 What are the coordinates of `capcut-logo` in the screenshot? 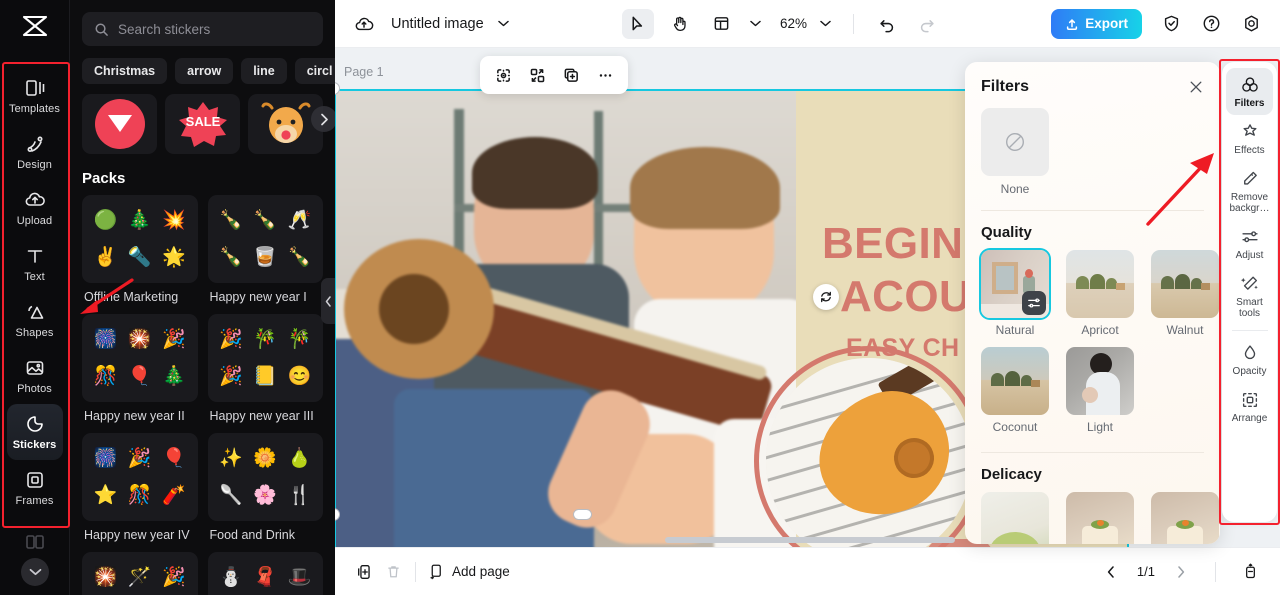 It's located at (35, 26).